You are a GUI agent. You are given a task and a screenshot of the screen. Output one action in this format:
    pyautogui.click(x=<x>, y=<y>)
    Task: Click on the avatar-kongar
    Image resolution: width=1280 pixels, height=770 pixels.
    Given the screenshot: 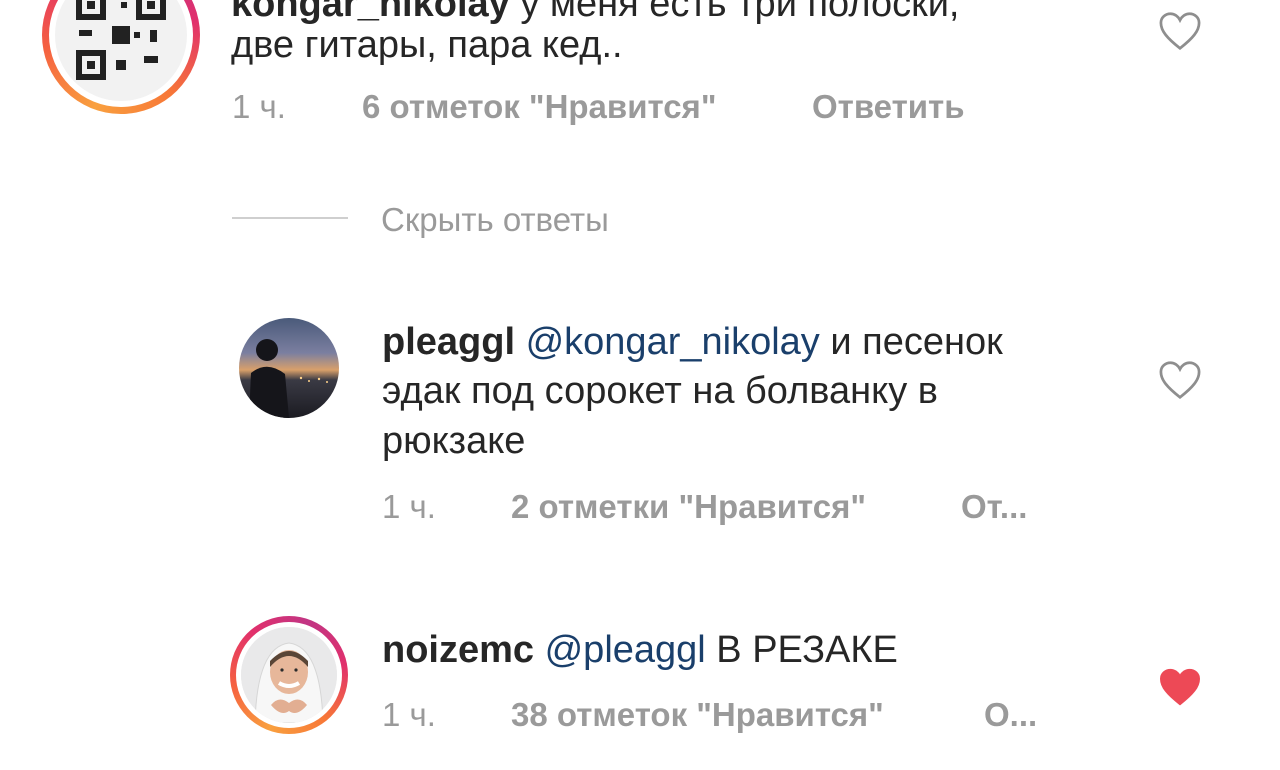 What is the action you would take?
    pyautogui.click(x=121, y=57)
    